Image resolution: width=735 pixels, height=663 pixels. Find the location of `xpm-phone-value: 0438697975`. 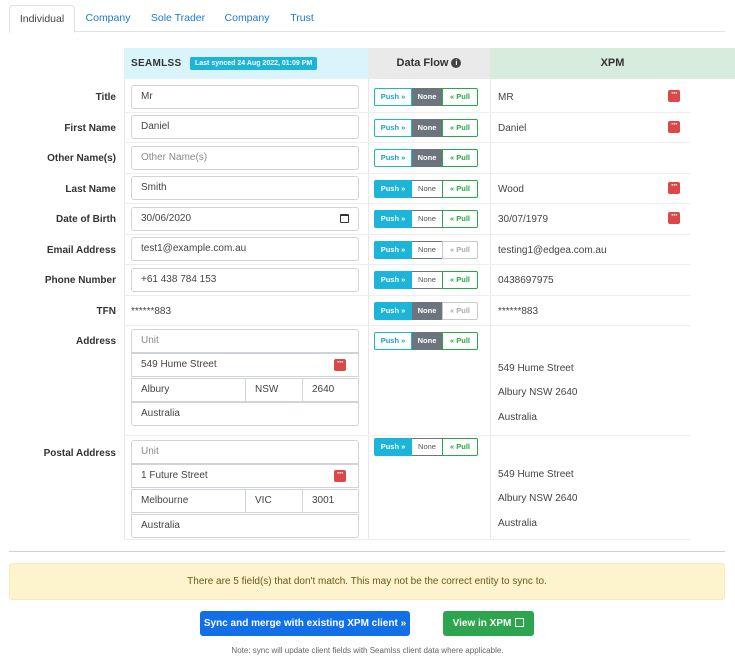

xpm-phone-value: 0438697975 is located at coordinates (526, 280).